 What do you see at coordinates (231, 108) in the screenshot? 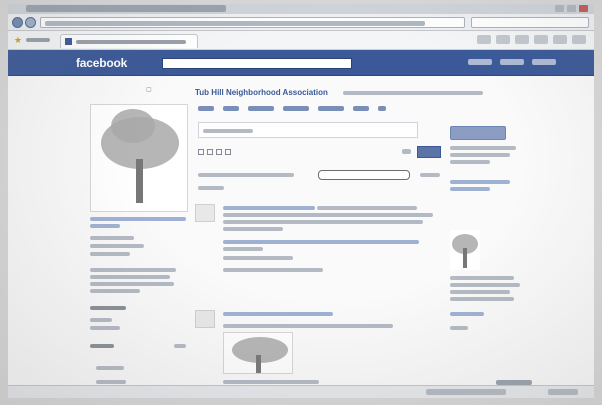
I see `tab-info` at bounding box center [231, 108].